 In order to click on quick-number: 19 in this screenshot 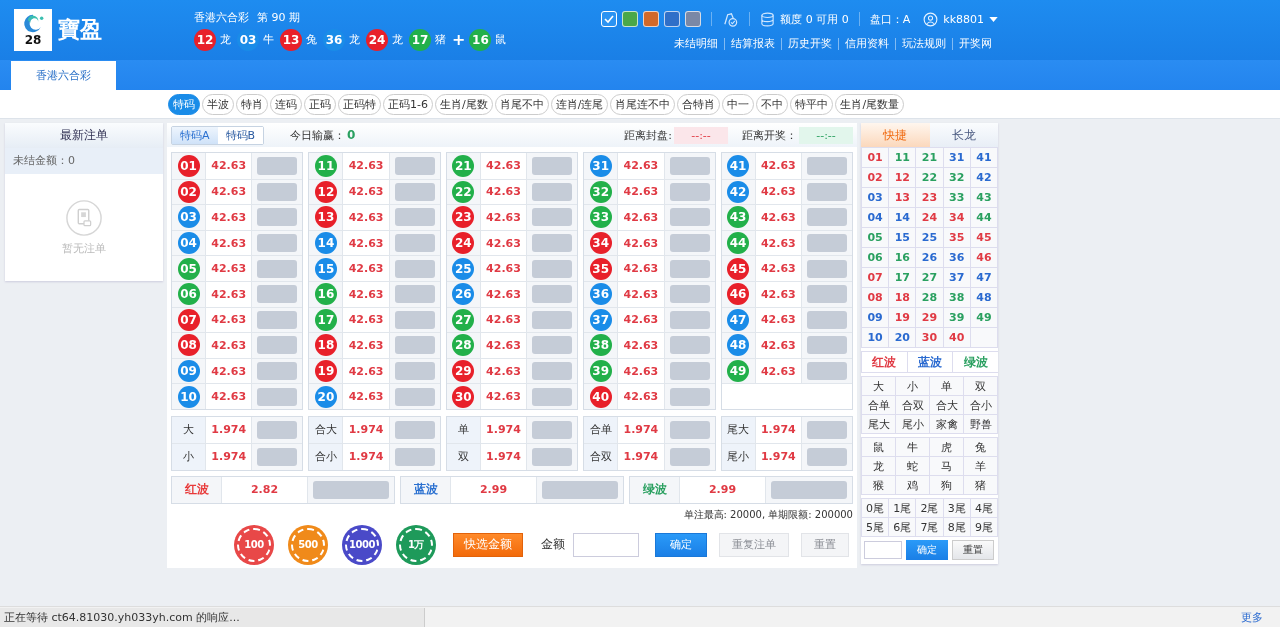, I will do `click(903, 318)`.